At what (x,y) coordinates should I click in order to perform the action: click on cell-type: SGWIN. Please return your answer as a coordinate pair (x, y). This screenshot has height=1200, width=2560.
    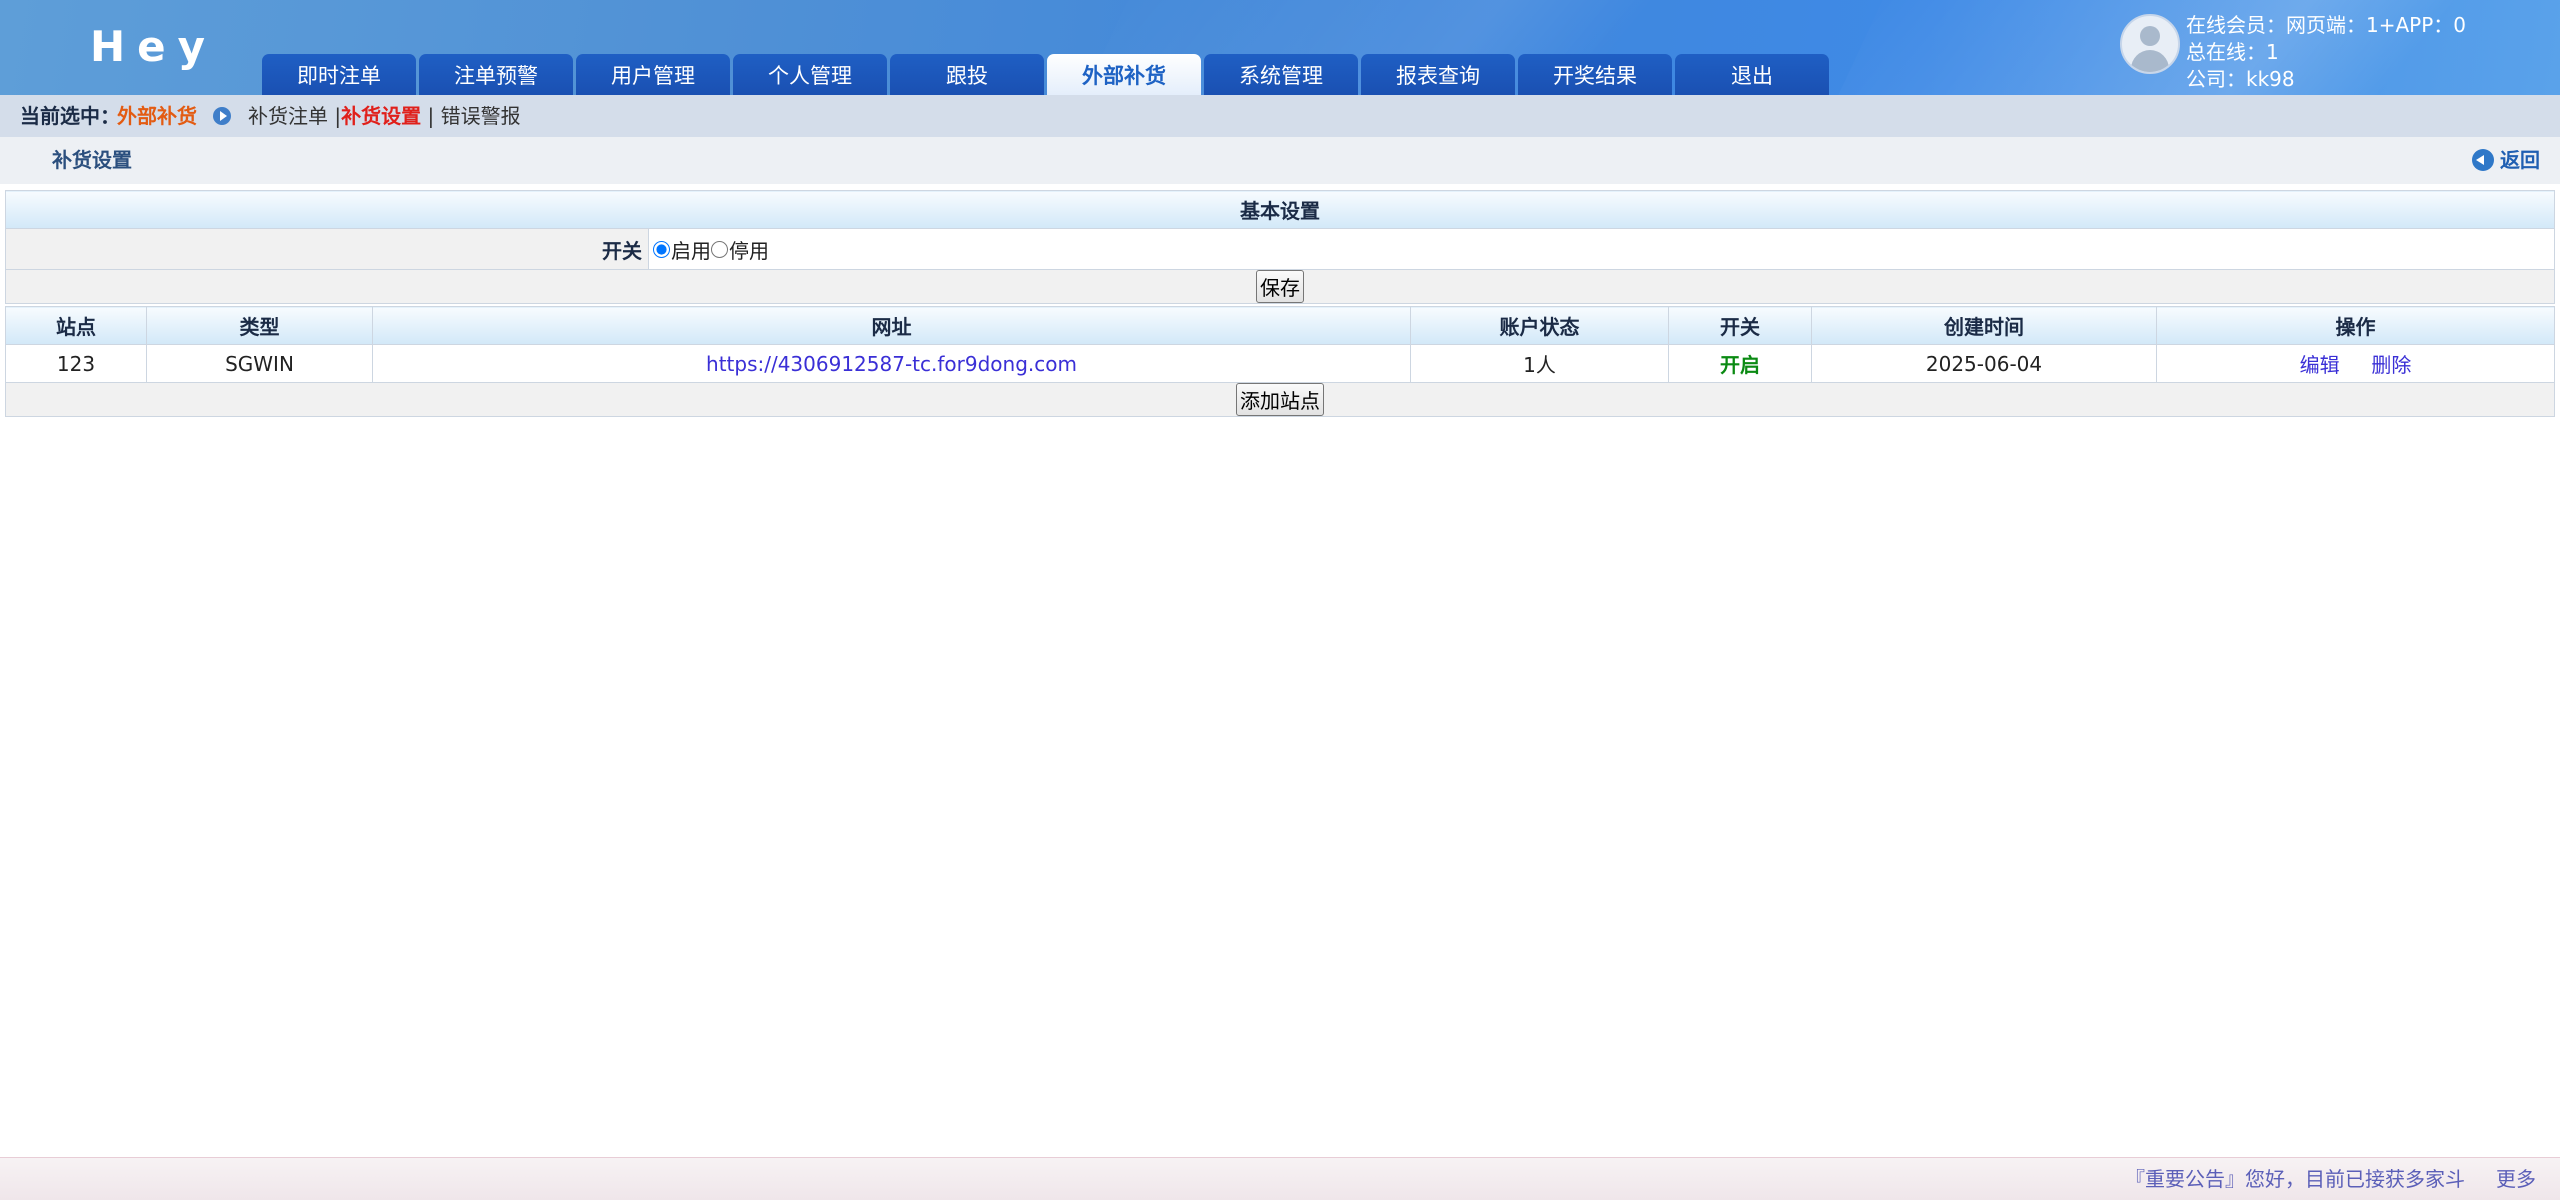
    Looking at the image, I should click on (259, 363).